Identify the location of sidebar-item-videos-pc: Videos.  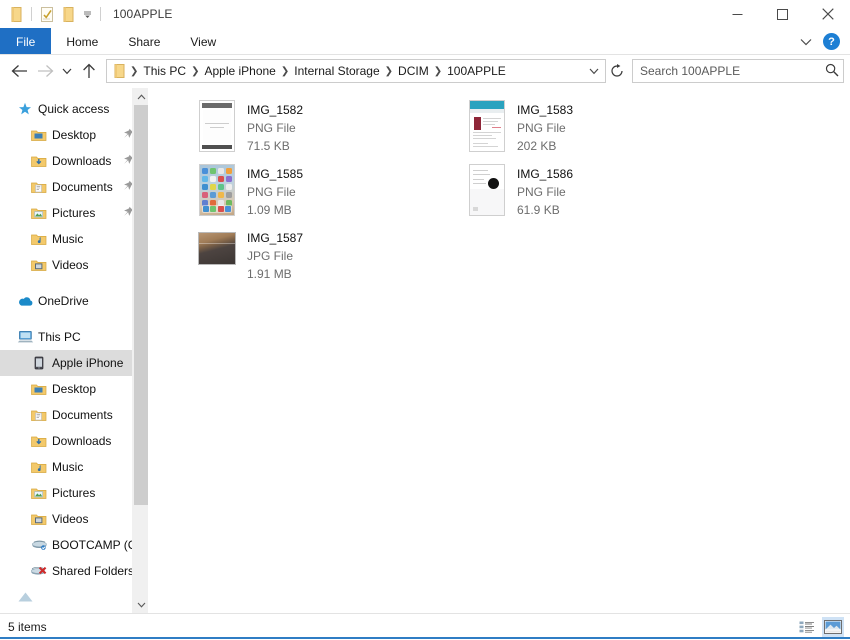
(74, 519).